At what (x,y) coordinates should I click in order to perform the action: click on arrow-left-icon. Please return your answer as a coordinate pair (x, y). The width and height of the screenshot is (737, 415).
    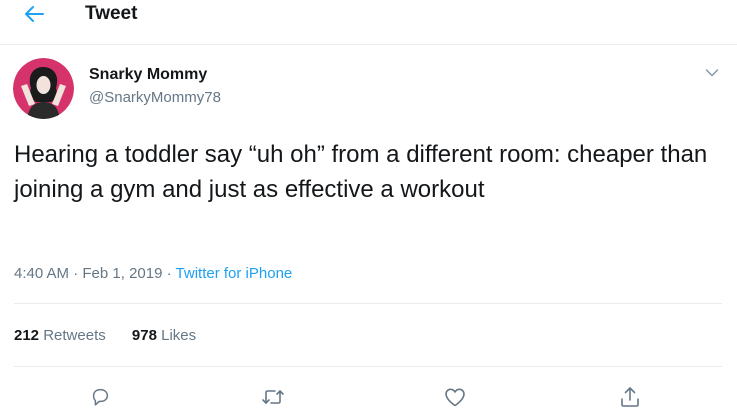
    Looking at the image, I should click on (34, 14).